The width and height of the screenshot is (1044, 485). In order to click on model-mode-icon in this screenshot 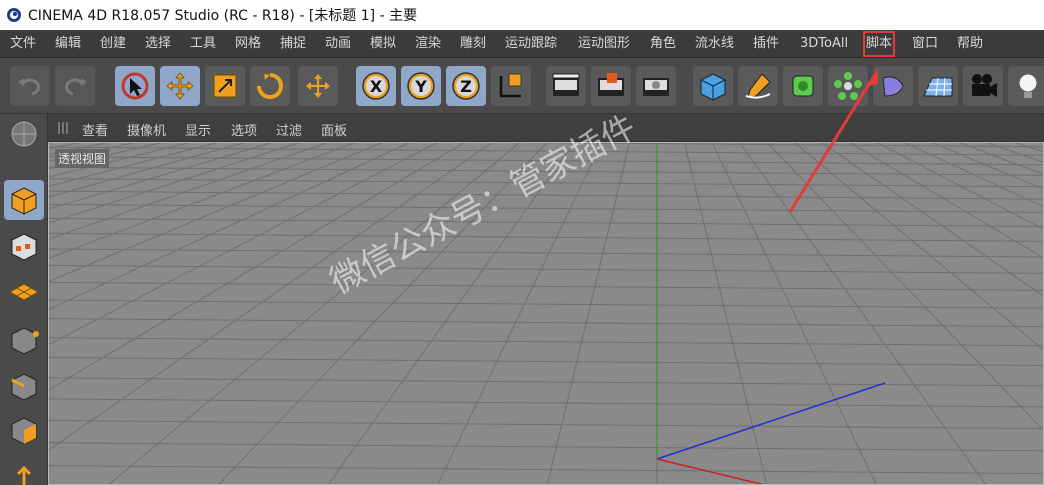, I will do `click(24, 201)`.